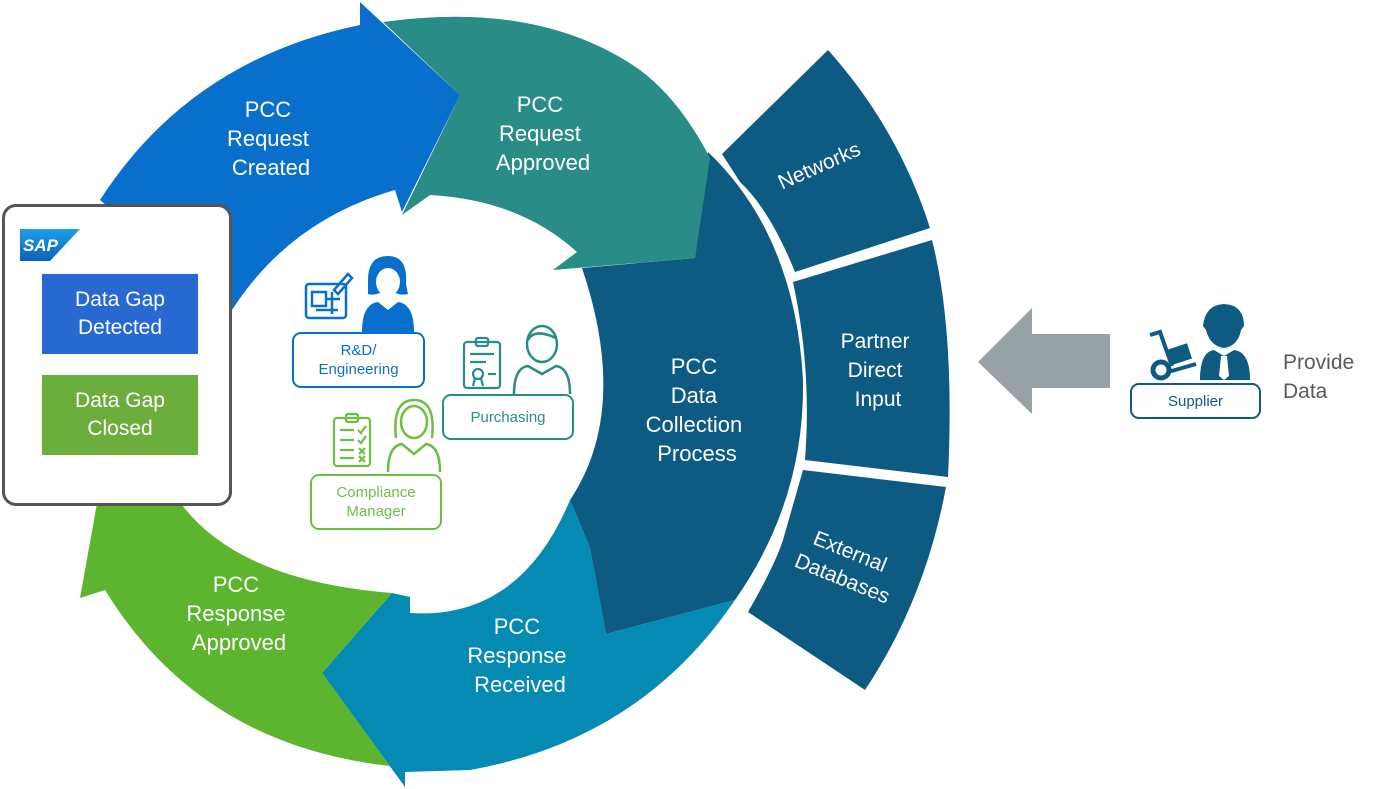  Describe the element at coordinates (1195, 401) in the screenshot. I see `supplier-label: Supplier` at that location.